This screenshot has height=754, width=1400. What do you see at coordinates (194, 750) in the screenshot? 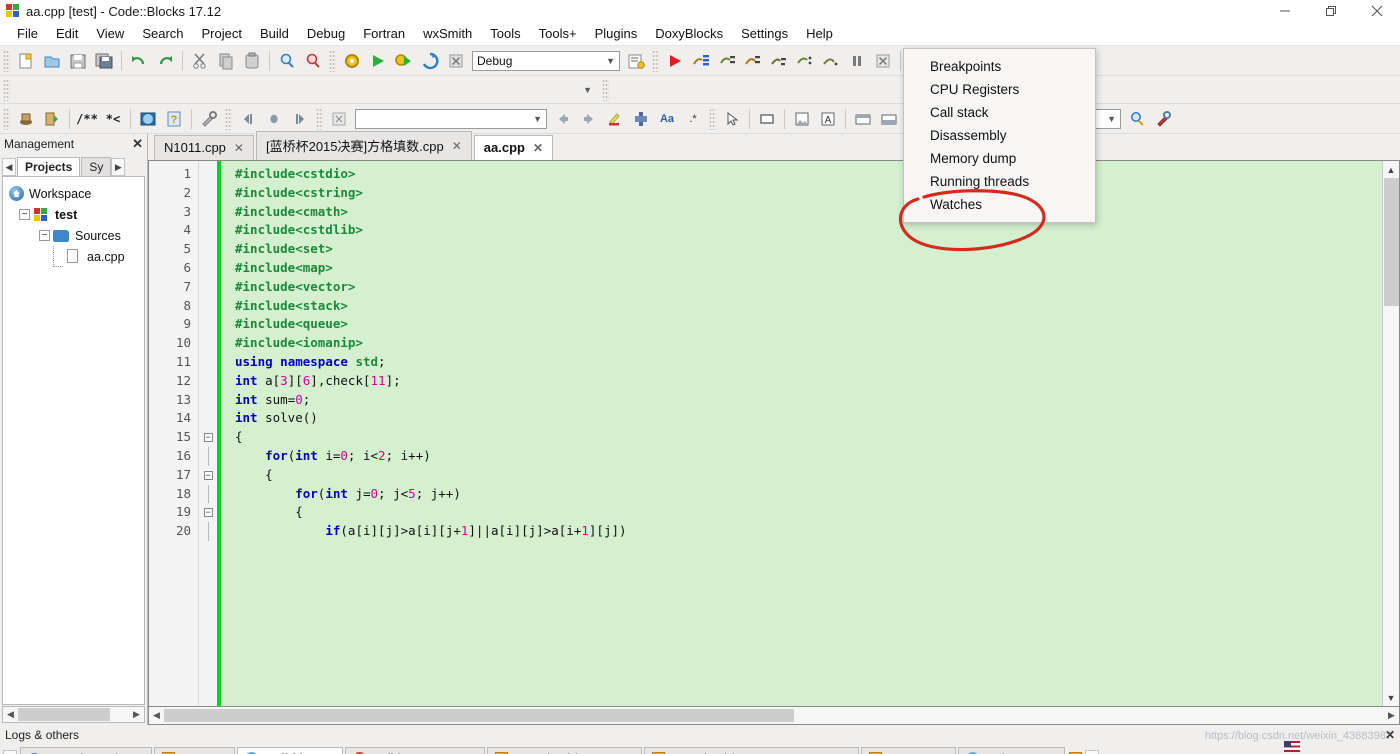
I see `log-tab-cccc: Cccc ✕` at bounding box center [194, 750].